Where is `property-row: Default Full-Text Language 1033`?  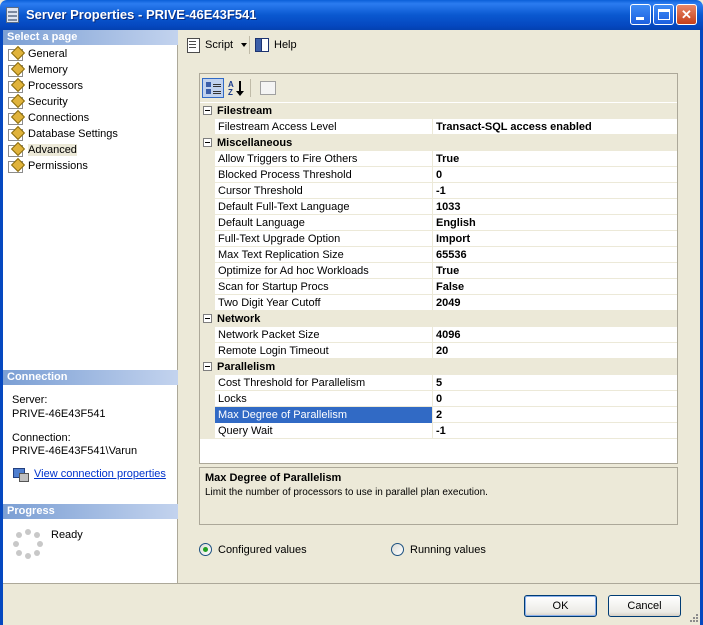 property-row: Default Full-Text Language 1033 is located at coordinates (438, 206).